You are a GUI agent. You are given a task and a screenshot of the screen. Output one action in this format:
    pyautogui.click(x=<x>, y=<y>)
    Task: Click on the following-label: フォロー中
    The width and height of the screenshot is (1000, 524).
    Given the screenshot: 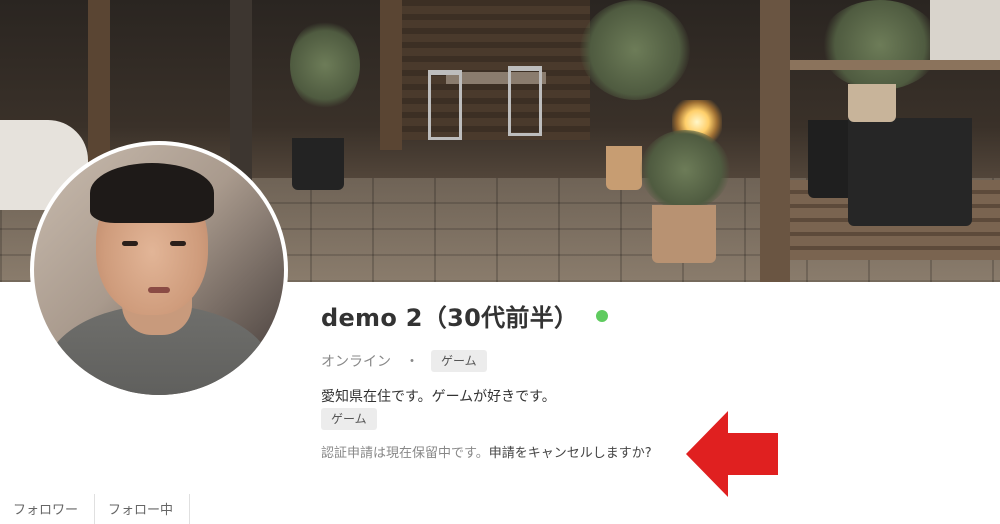 What is the action you would take?
    pyautogui.click(x=141, y=510)
    